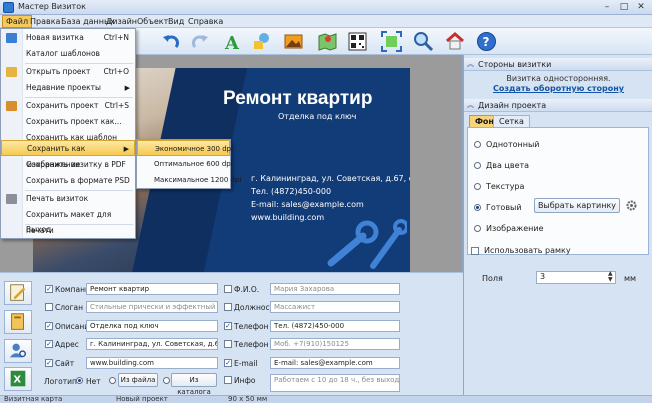 This screenshot has width=652, height=403. Describe the element at coordinates (49, 289) in the screenshot. I see `company-checkbox: ✓` at that location.